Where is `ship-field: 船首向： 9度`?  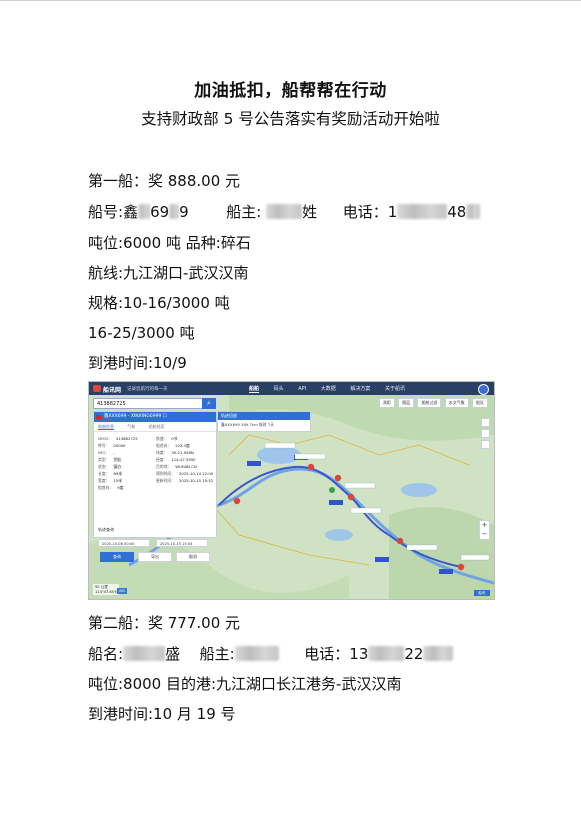 ship-field: 船首向： 9度 is located at coordinates (110, 488).